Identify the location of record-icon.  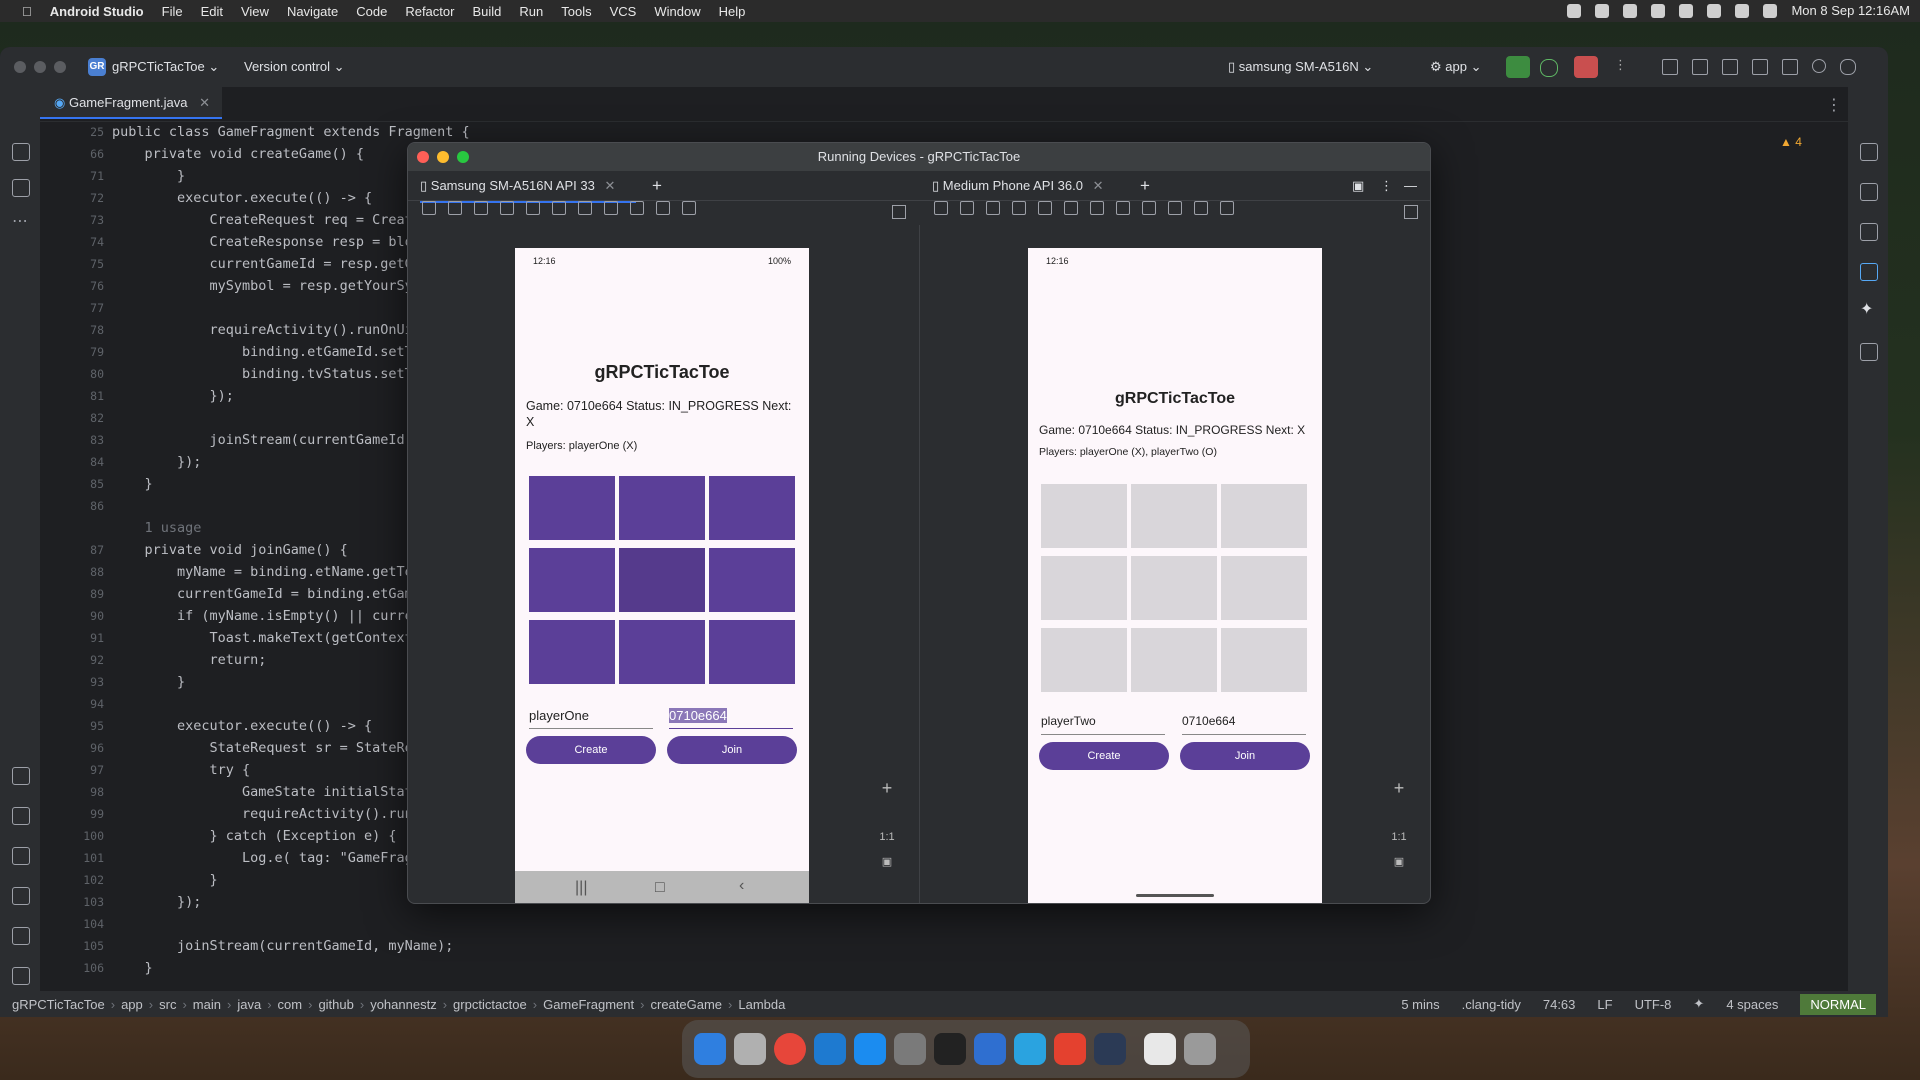
(1574, 10).